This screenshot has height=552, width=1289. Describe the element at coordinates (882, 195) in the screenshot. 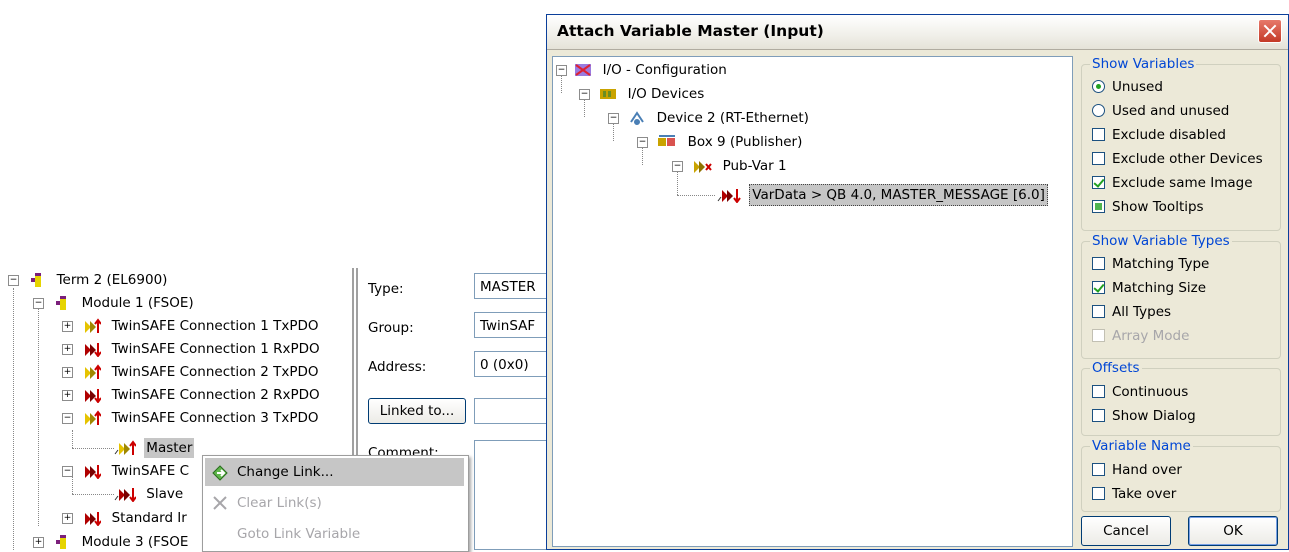

I see `tree-item-vardata: VarData > QB 4.0, MASTER_MESSAGE [6.0]` at that location.